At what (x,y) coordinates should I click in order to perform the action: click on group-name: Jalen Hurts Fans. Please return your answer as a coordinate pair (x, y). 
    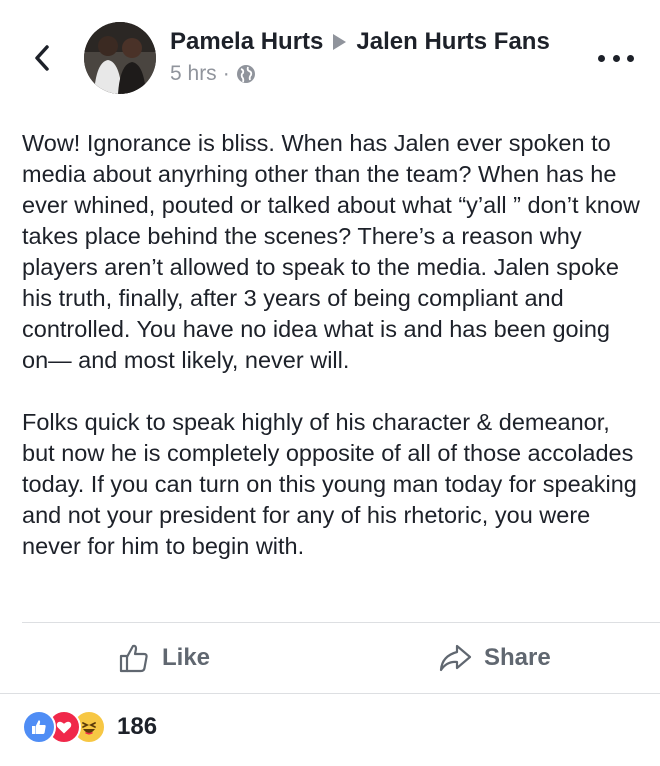
    Looking at the image, I should click on (452, 42).